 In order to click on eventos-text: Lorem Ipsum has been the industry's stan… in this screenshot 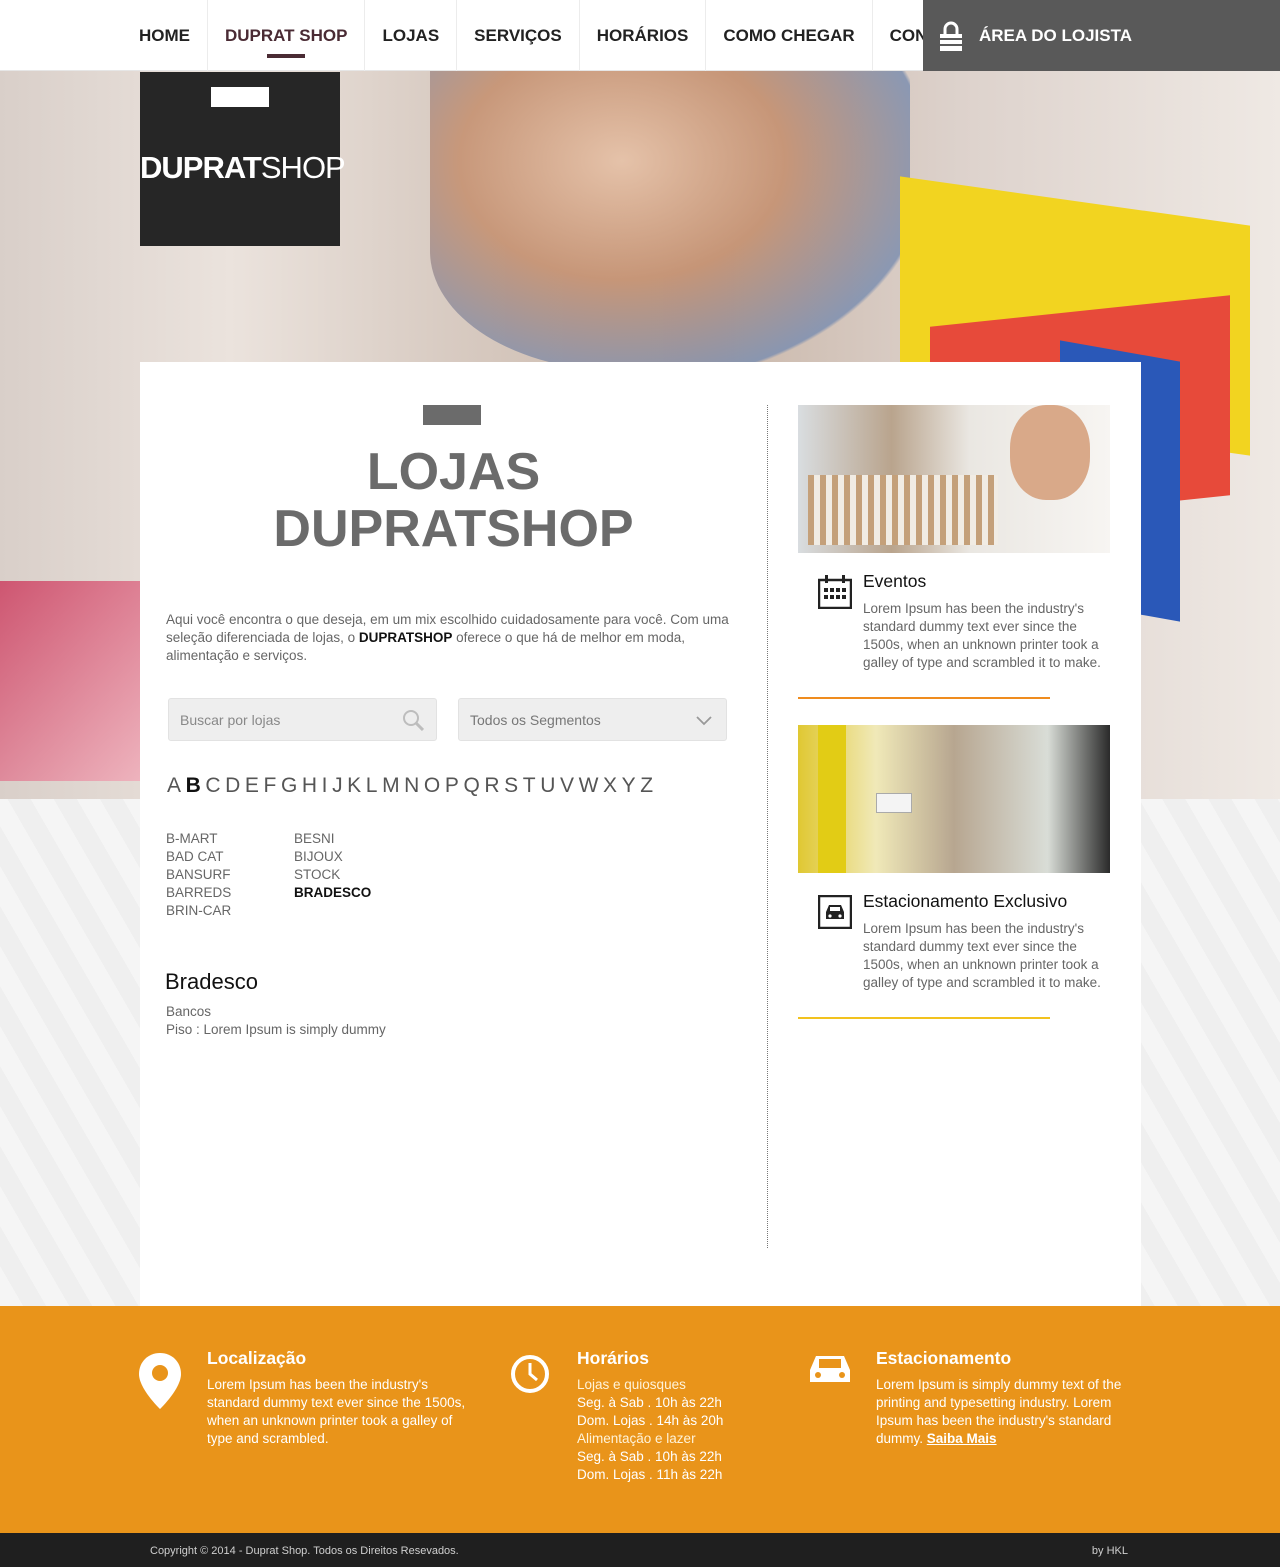, I will do `click(982, 635)`.